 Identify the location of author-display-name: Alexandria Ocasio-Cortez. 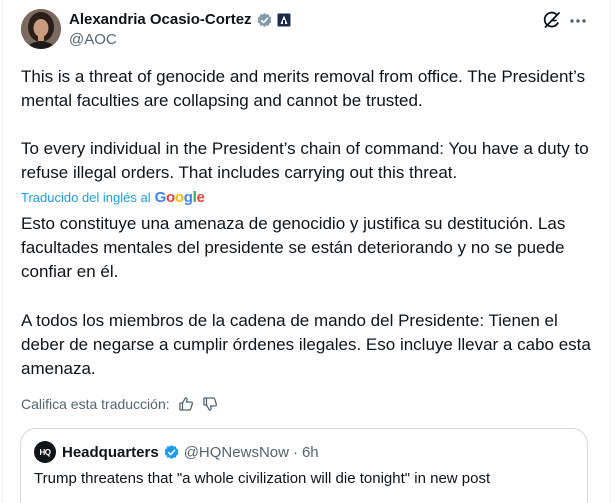
(160, 20).